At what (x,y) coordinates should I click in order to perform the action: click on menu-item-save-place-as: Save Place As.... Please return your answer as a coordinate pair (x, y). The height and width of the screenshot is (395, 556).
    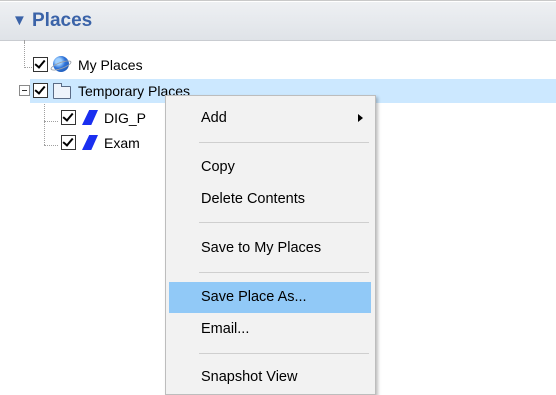
    Looking at the image, I should click on (270, 297).